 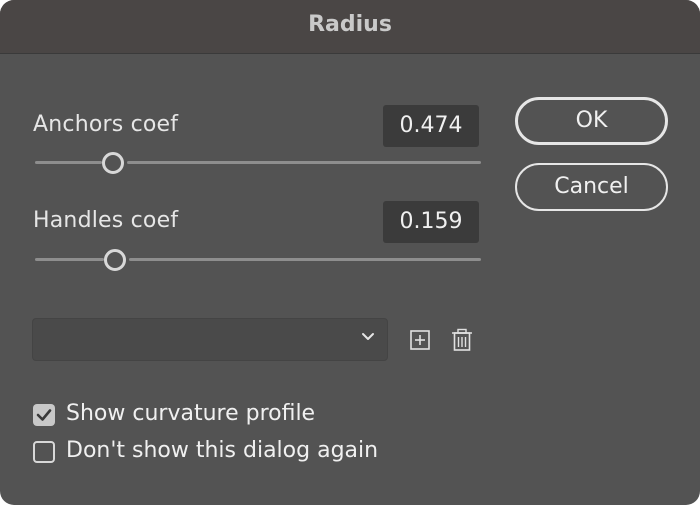 What do you see at coordinates (222, 450) in the screenshot?
I see `dont-show-again-label: Don't show this dialog again` at bounding box center [222, 450].